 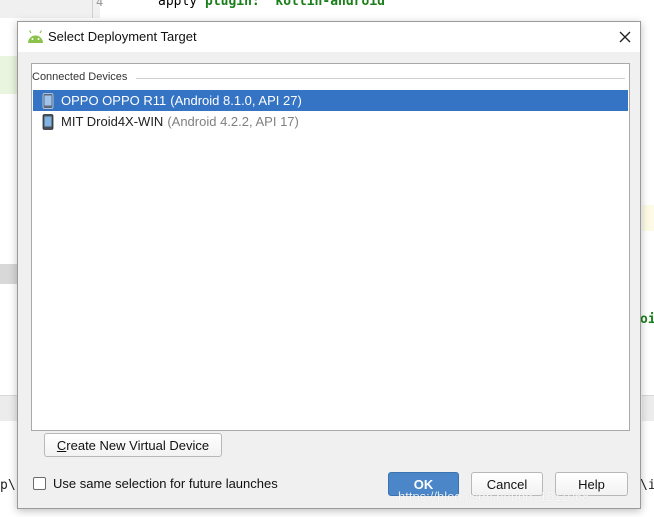 I want to click on device-row-mit-droid4x: MIT Droid4X-WIN (Android 4.2.2, API 17), so click(x=330, y=121).